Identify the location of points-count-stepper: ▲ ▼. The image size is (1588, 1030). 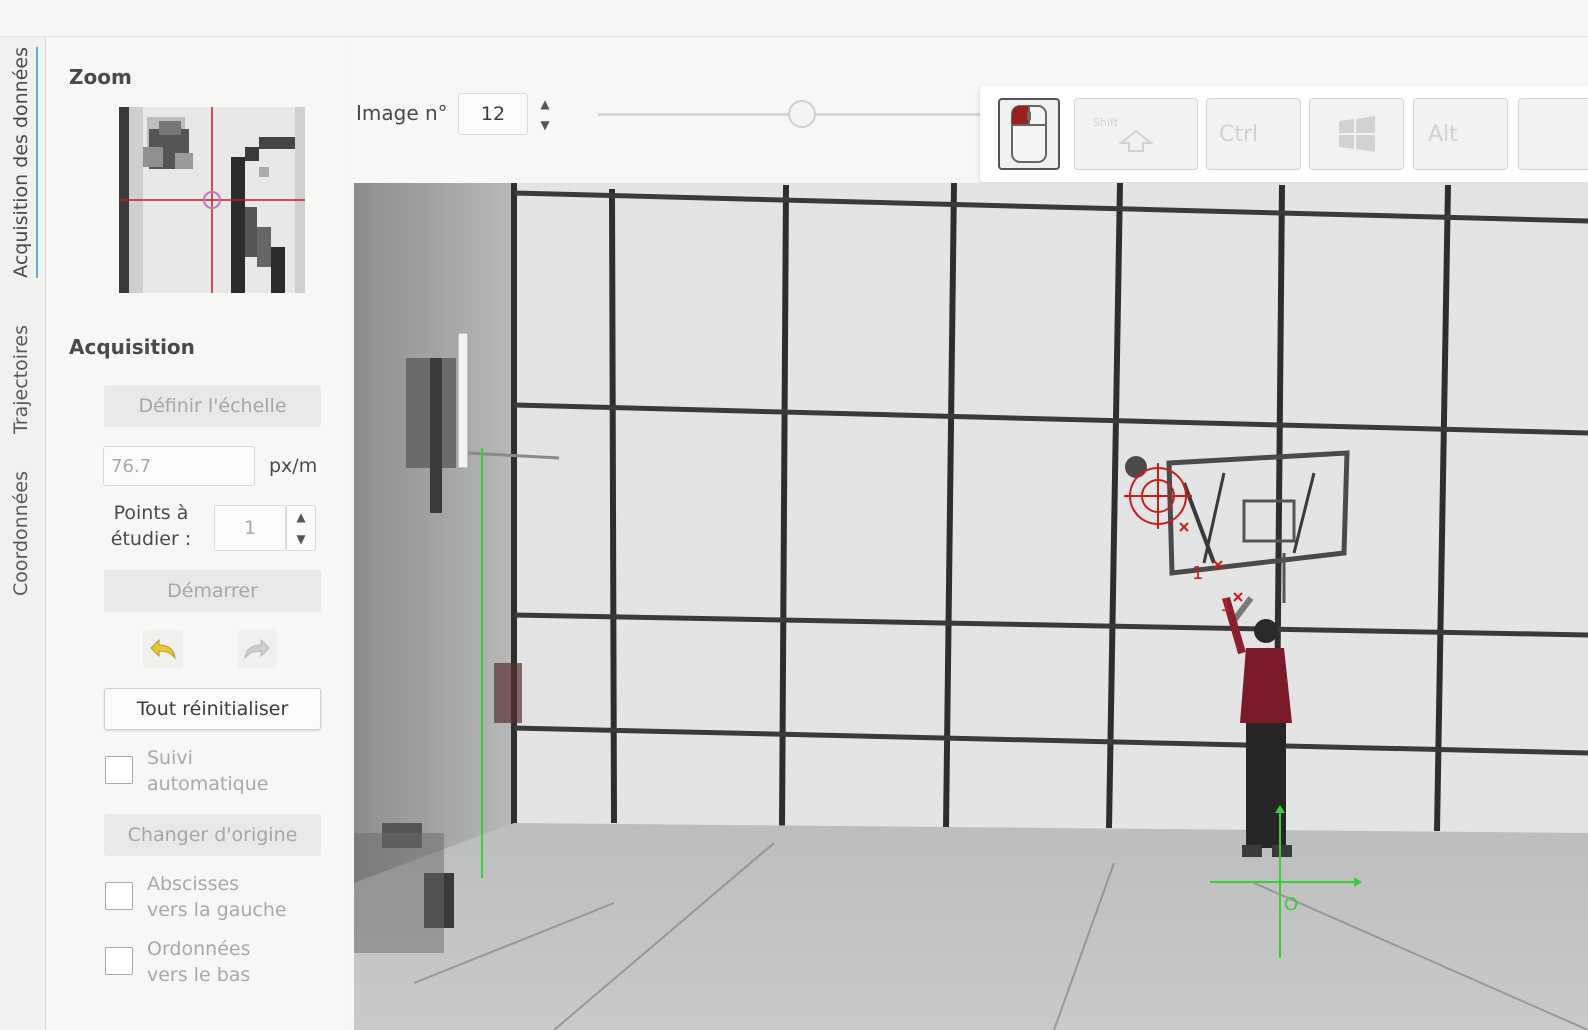
(301, 528).